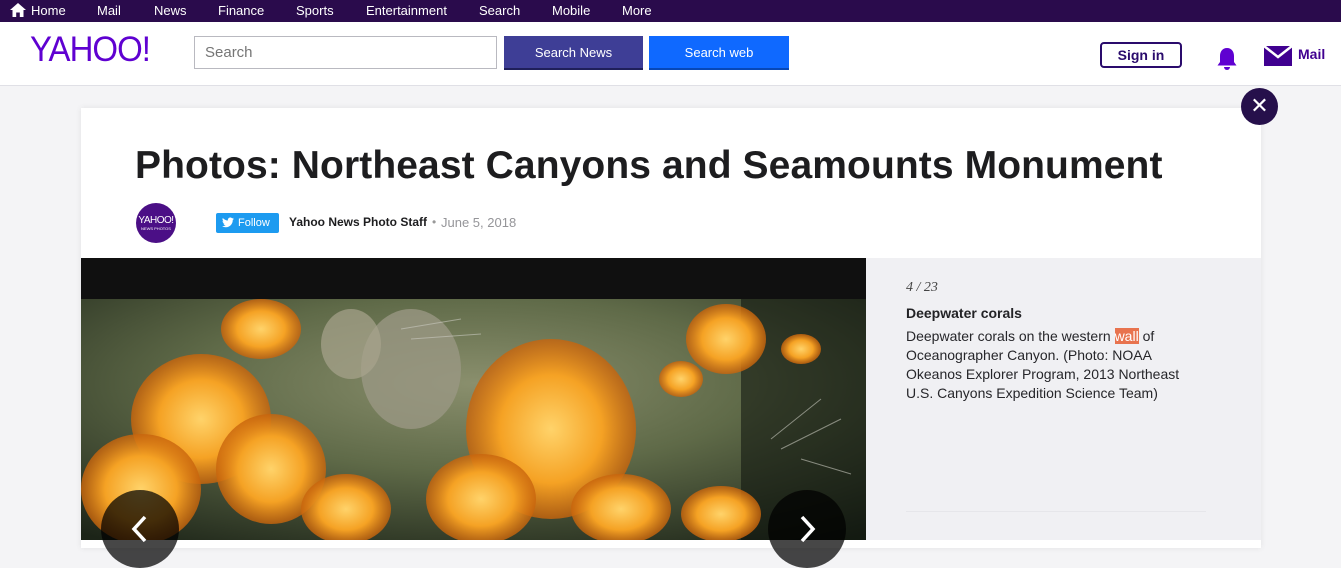 This screenshot has height=568, width=1341. I want to click on close-icon: ✕, so click(1259, 105).